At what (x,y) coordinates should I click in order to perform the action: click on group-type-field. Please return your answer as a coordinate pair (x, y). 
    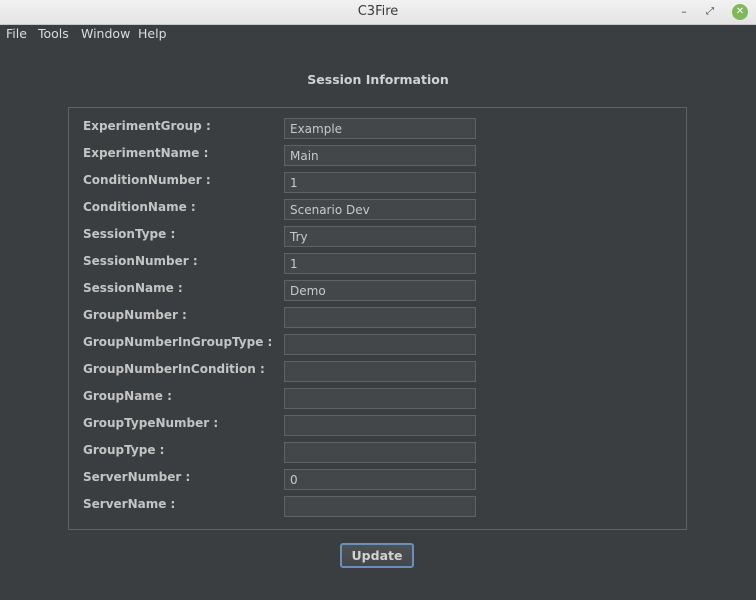
    Looking at the image, I should click on (380, 452).